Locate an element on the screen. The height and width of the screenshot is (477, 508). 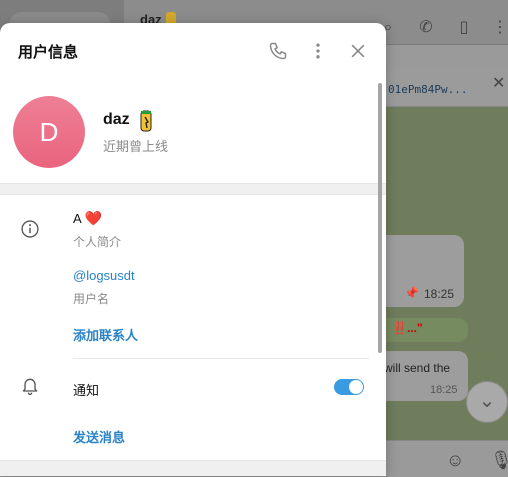
panel-title: 用户信息 is located at coordinates (48, 52).